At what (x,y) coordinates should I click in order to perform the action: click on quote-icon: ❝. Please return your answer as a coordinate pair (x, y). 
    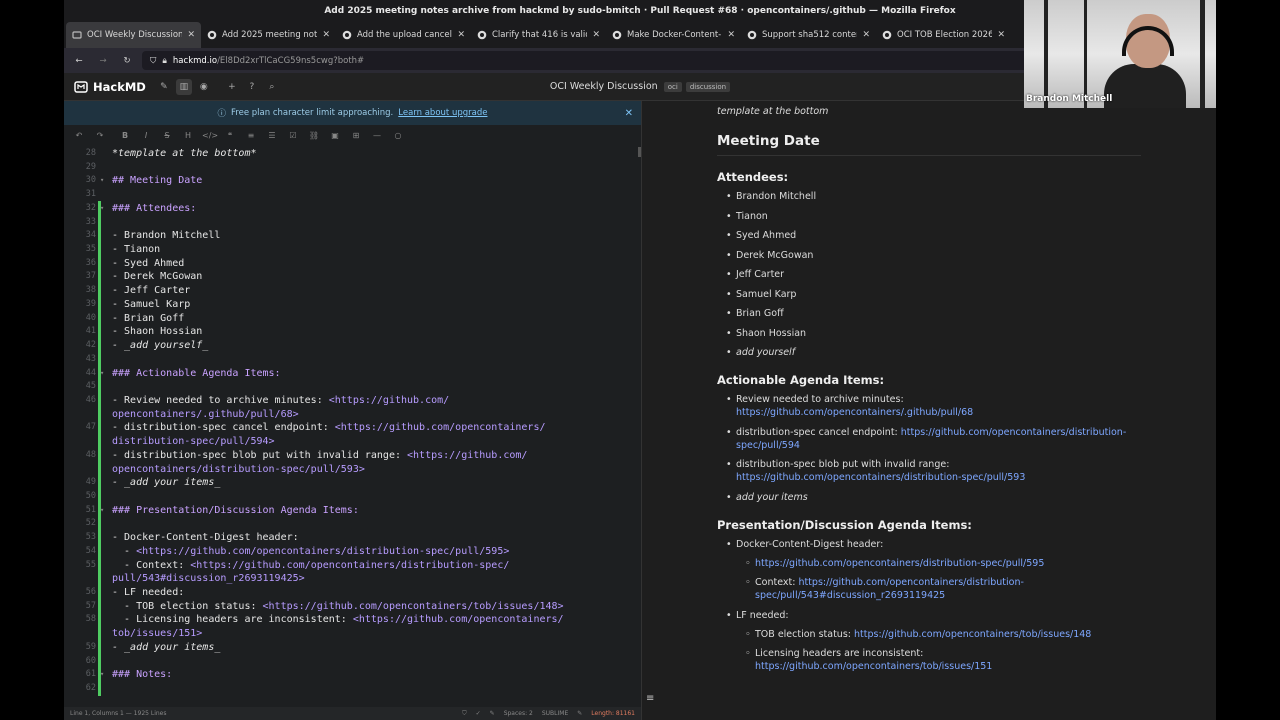
    Looking at the image, I should click on (230, 135).